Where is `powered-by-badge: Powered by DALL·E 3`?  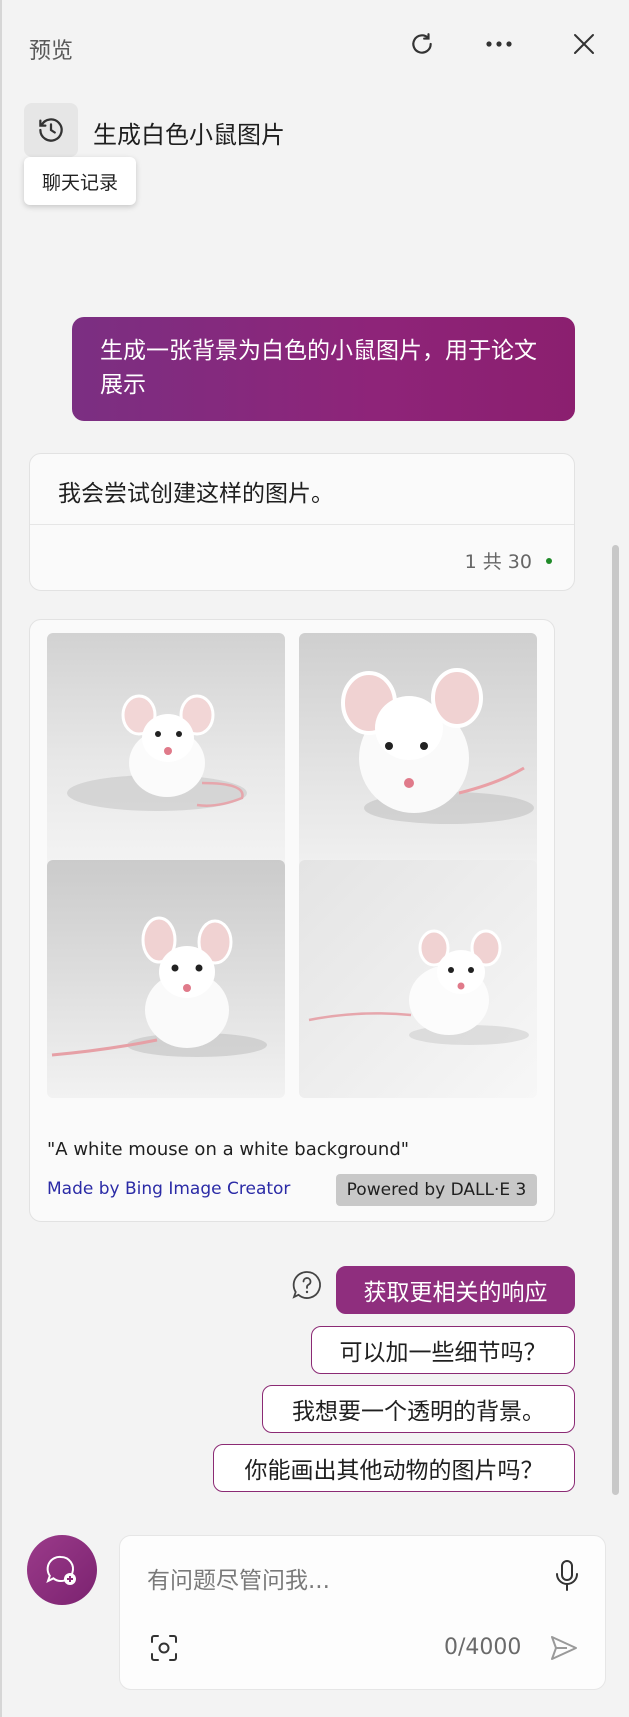 powered-by-badge: Powered by DALL·E 3 is located at coordinates (436, 1190).